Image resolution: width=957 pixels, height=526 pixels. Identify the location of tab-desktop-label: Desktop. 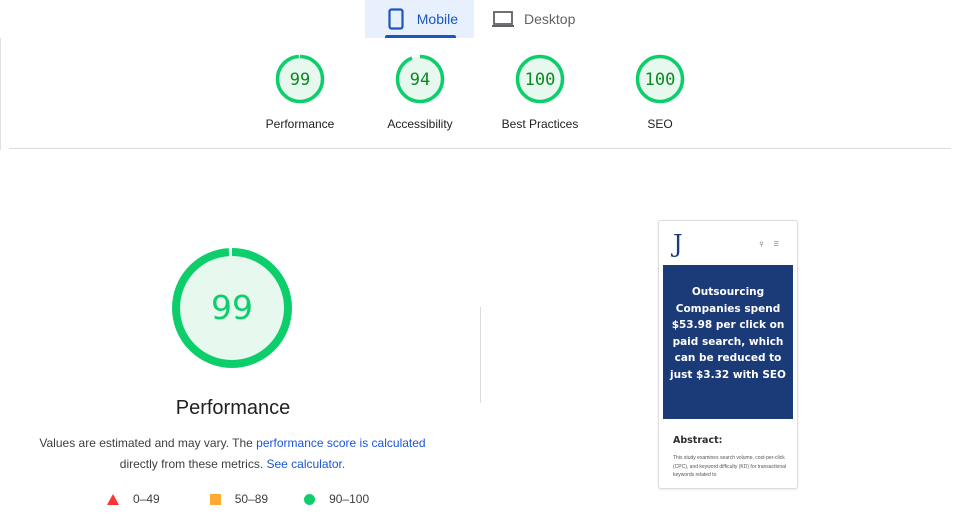
(550, 19).